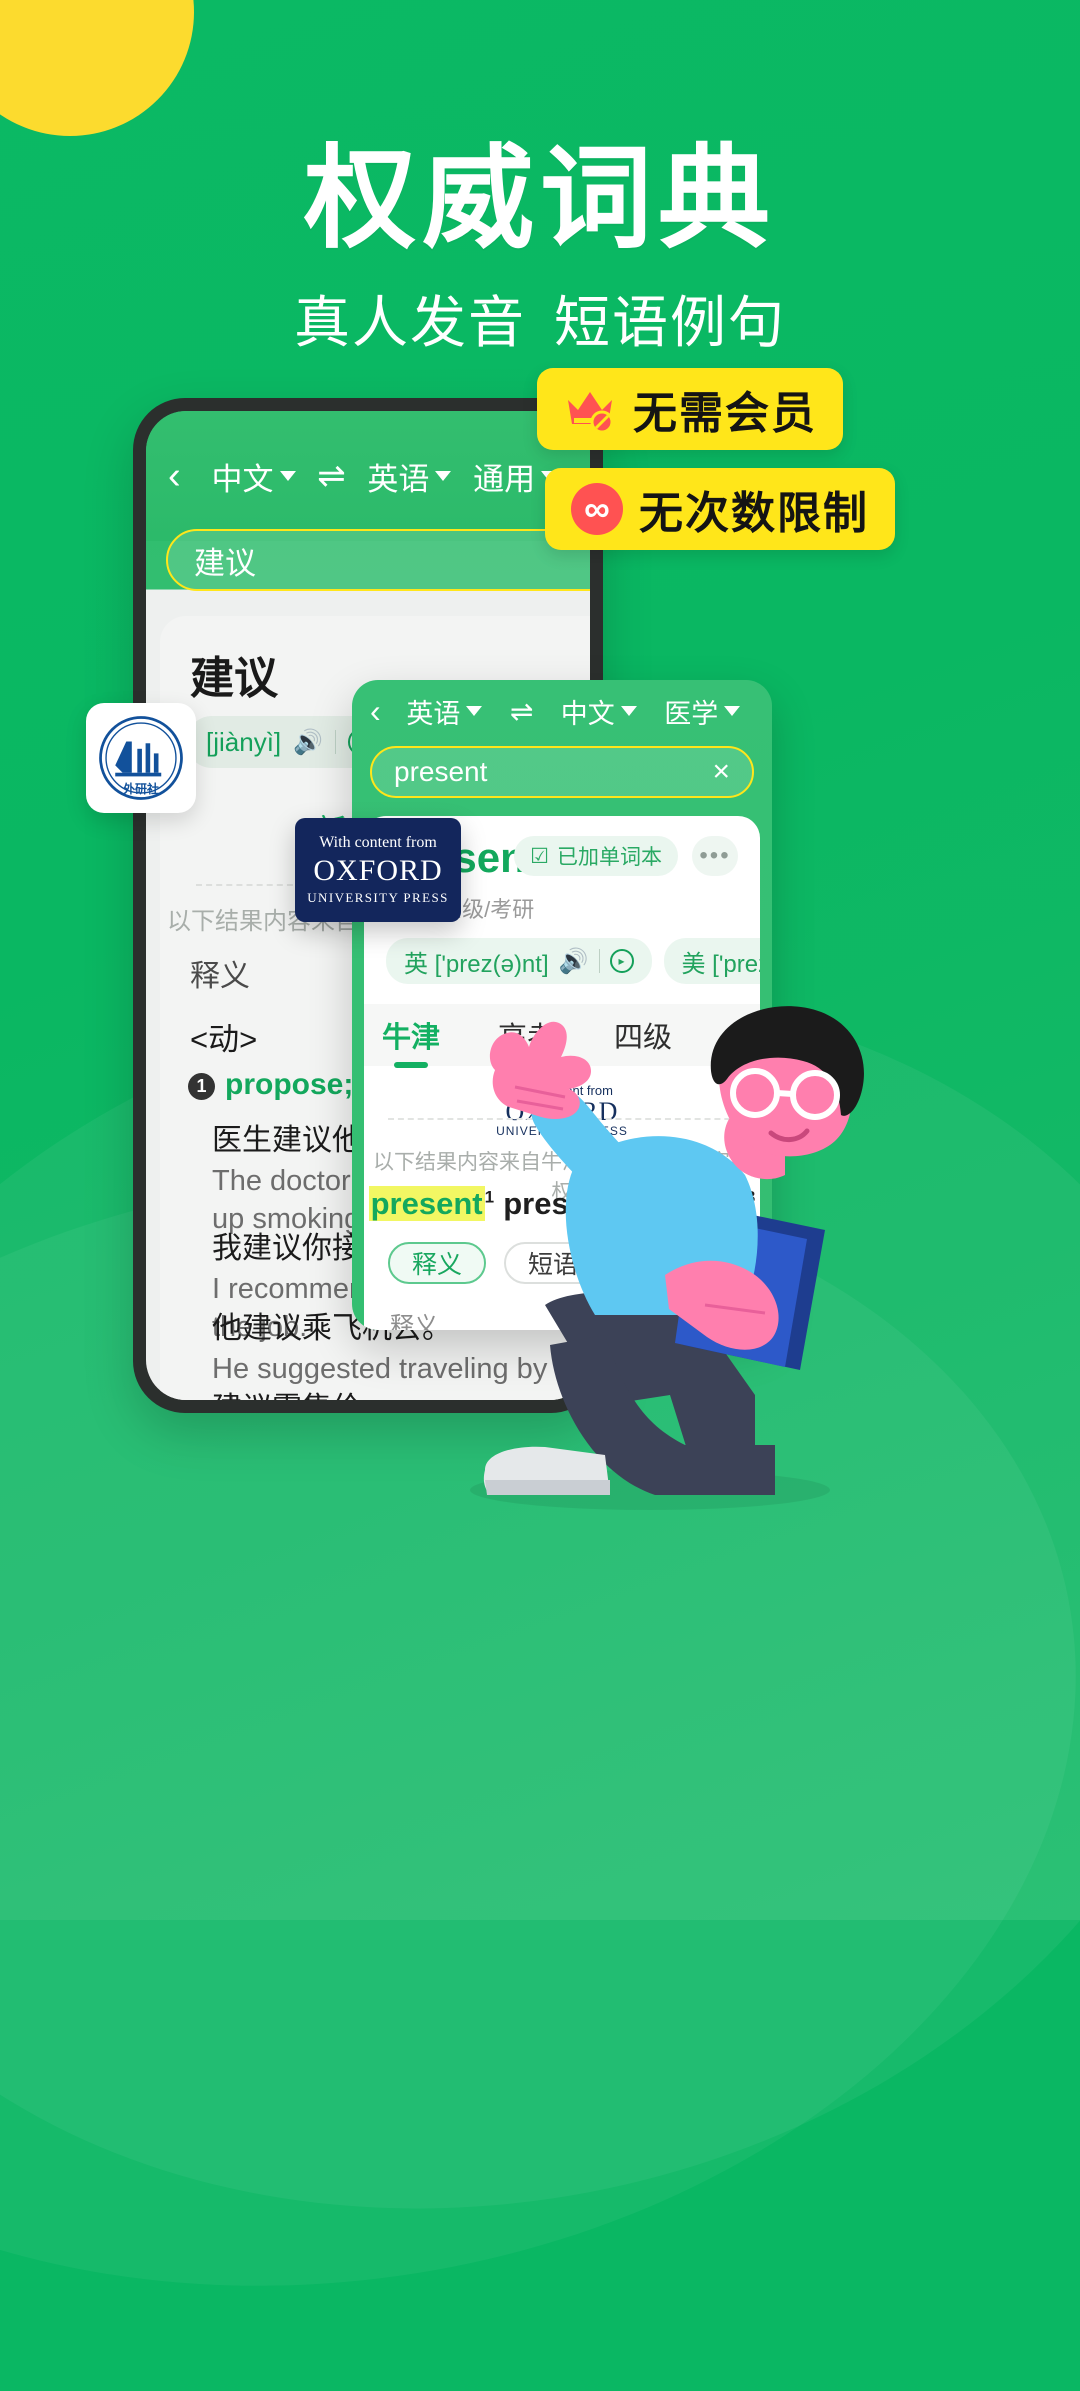 The image size is (1080, 2391). I want to click on target-language-selector: 中文, so click(599, 711).